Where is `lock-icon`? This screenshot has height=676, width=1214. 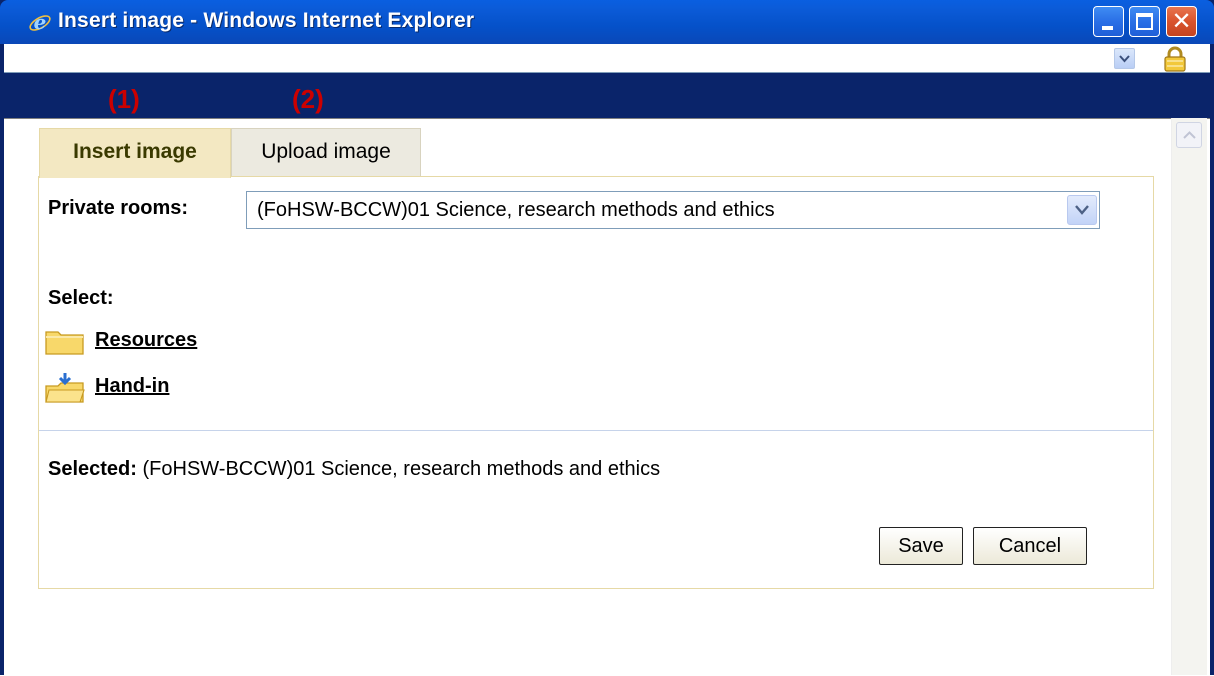 lock-icon is located at coordinates (1175, 59).